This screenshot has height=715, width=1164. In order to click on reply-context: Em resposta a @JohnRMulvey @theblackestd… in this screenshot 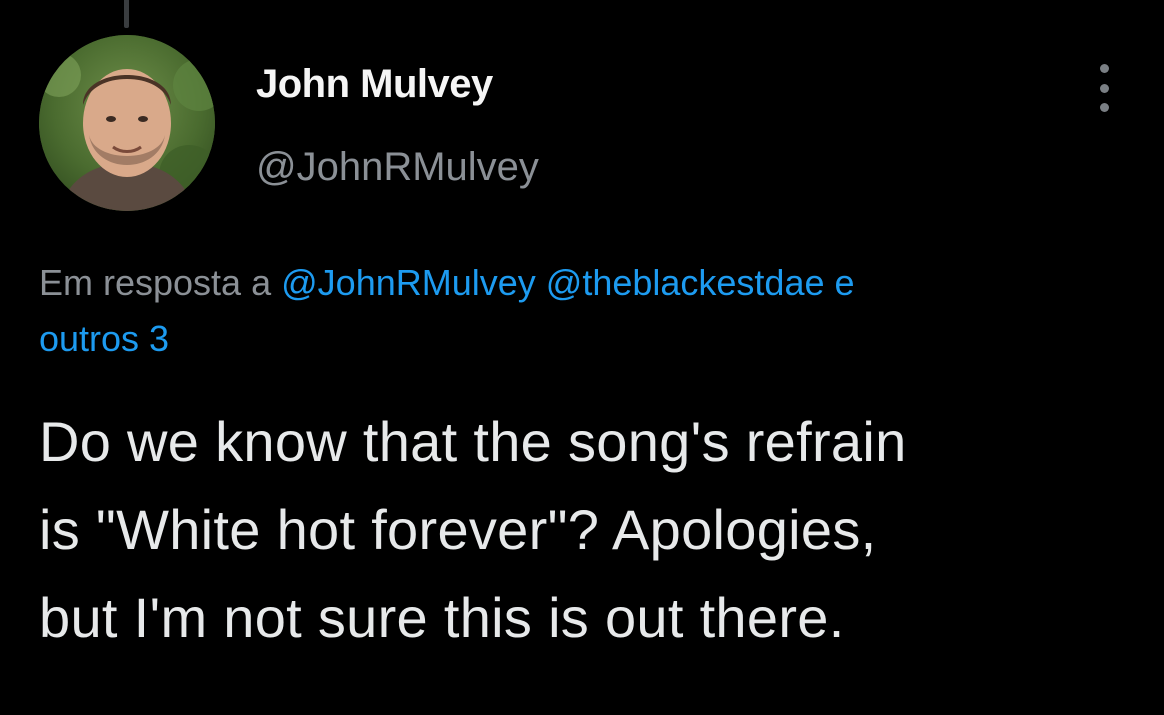, I will do `click(589, 311)`.